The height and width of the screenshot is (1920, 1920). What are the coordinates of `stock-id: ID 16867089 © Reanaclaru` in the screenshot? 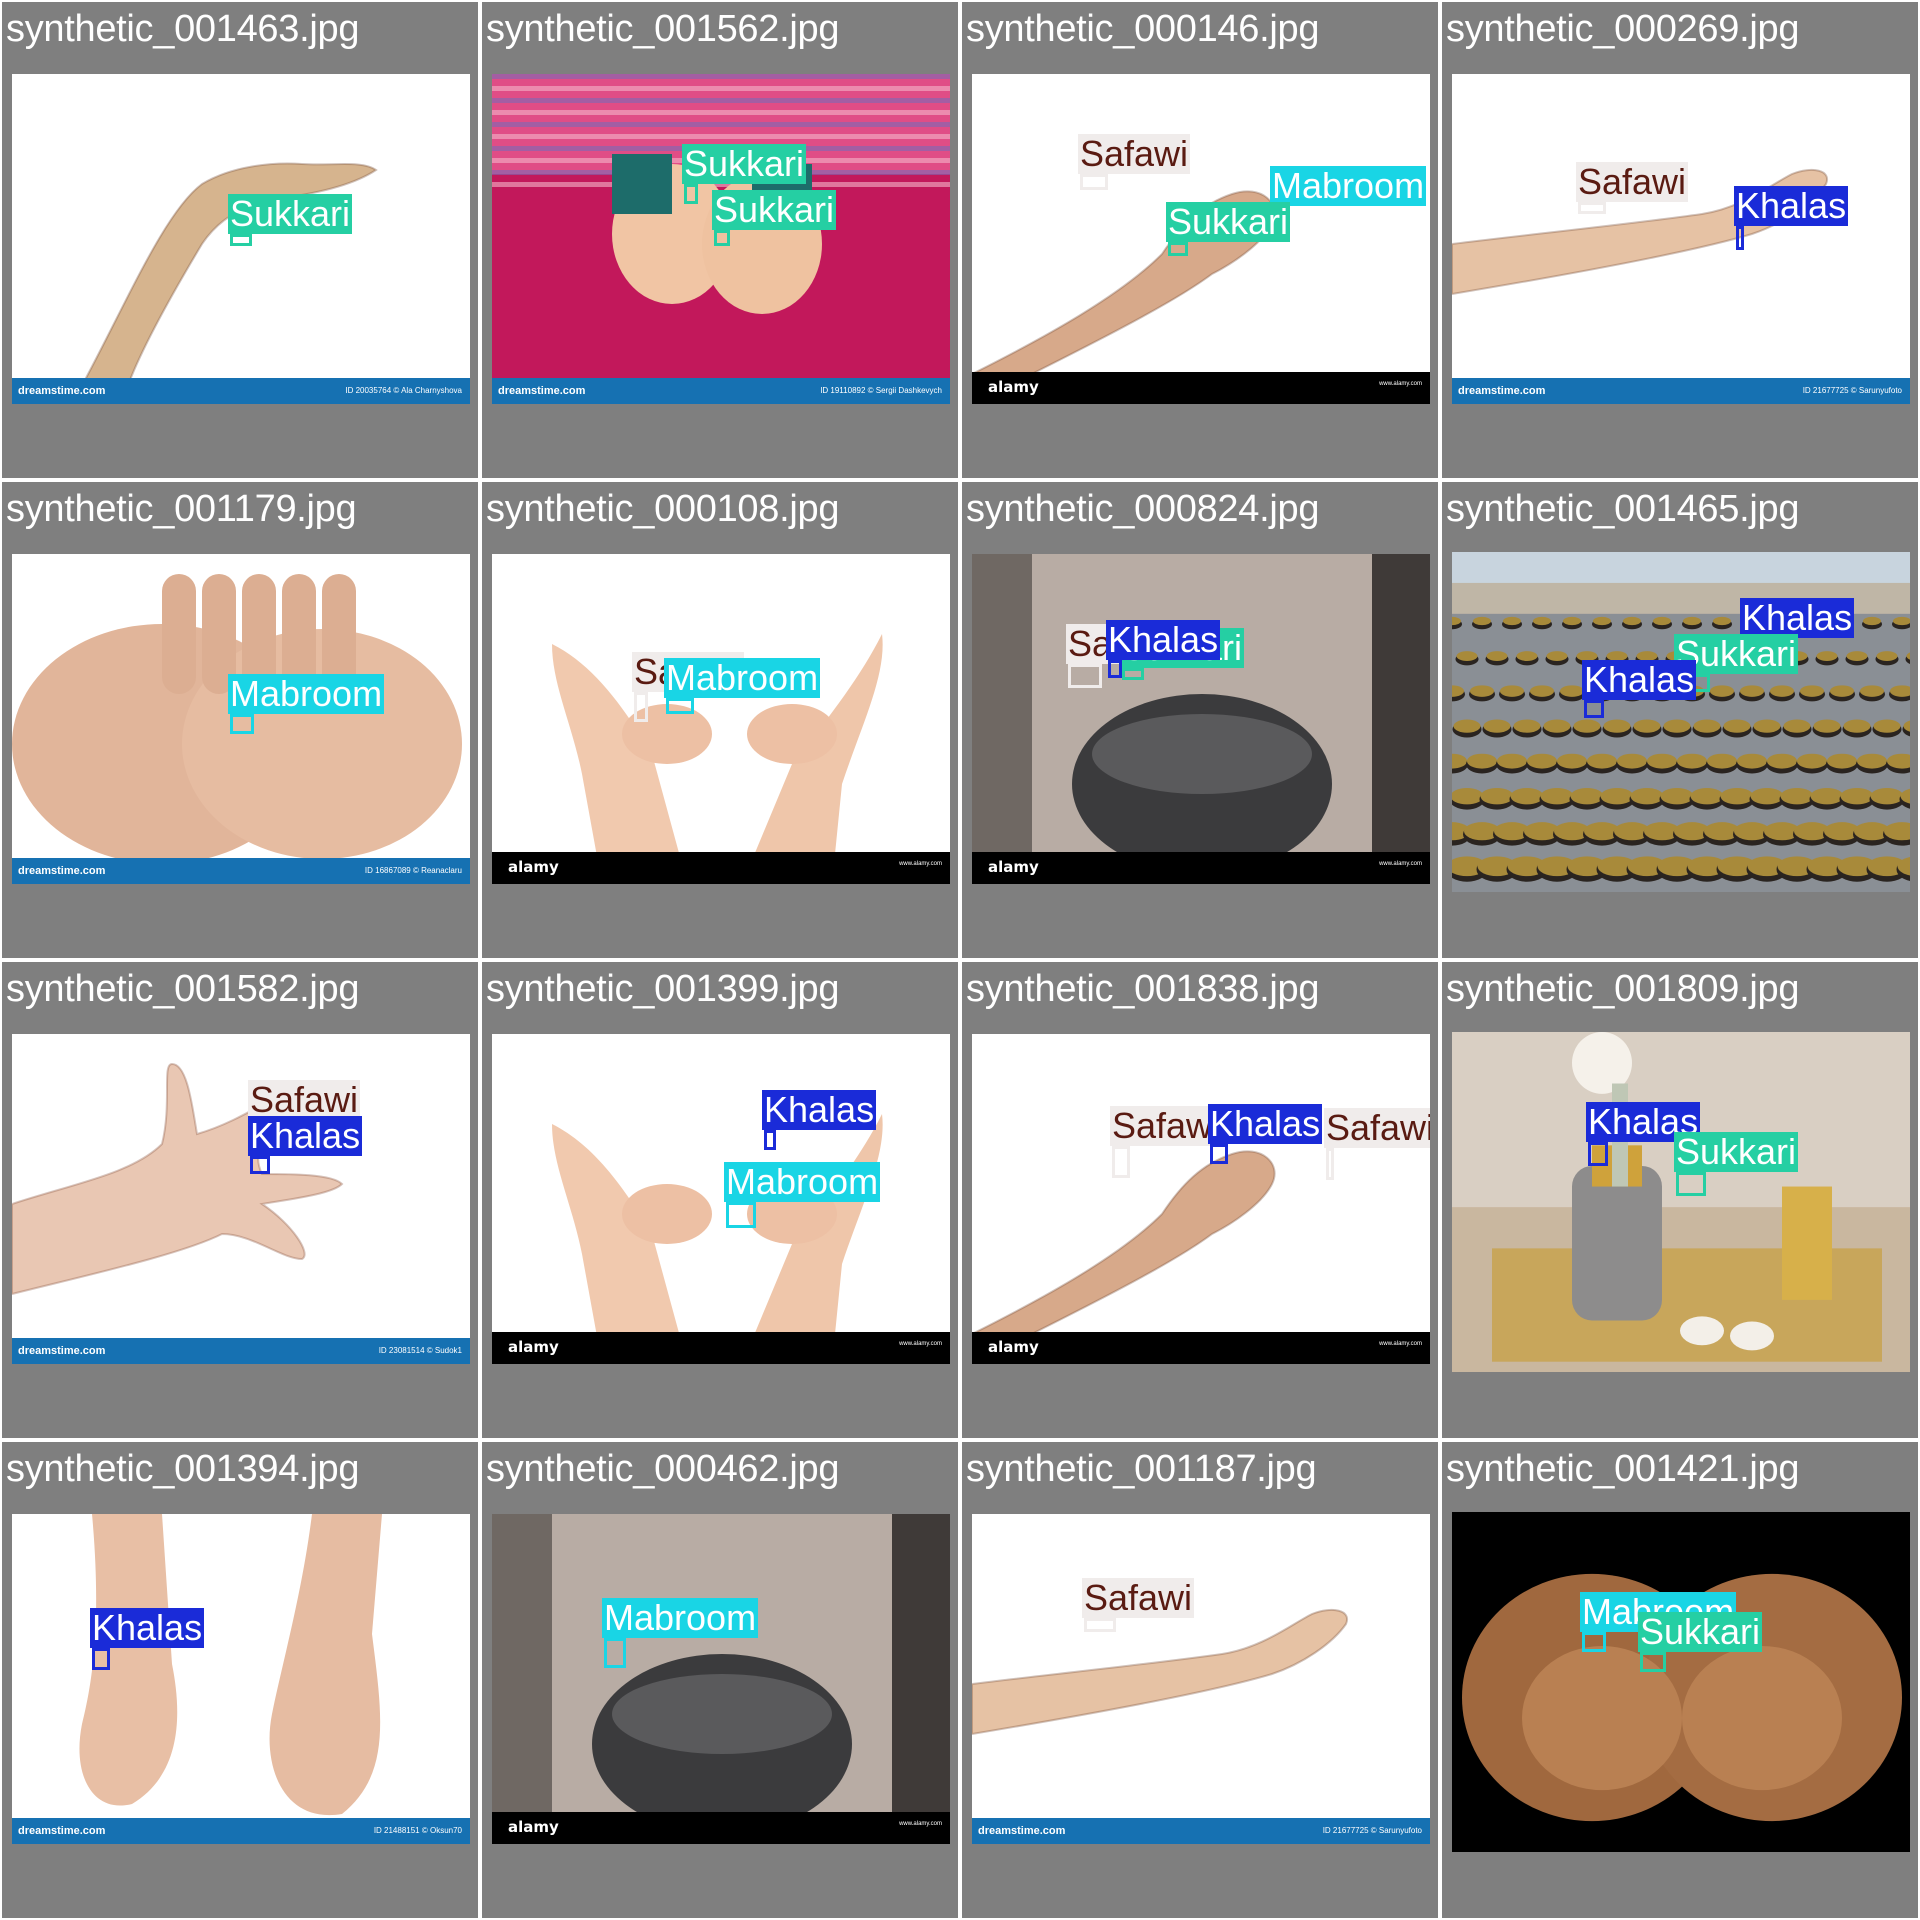 It's located at (413, 870).